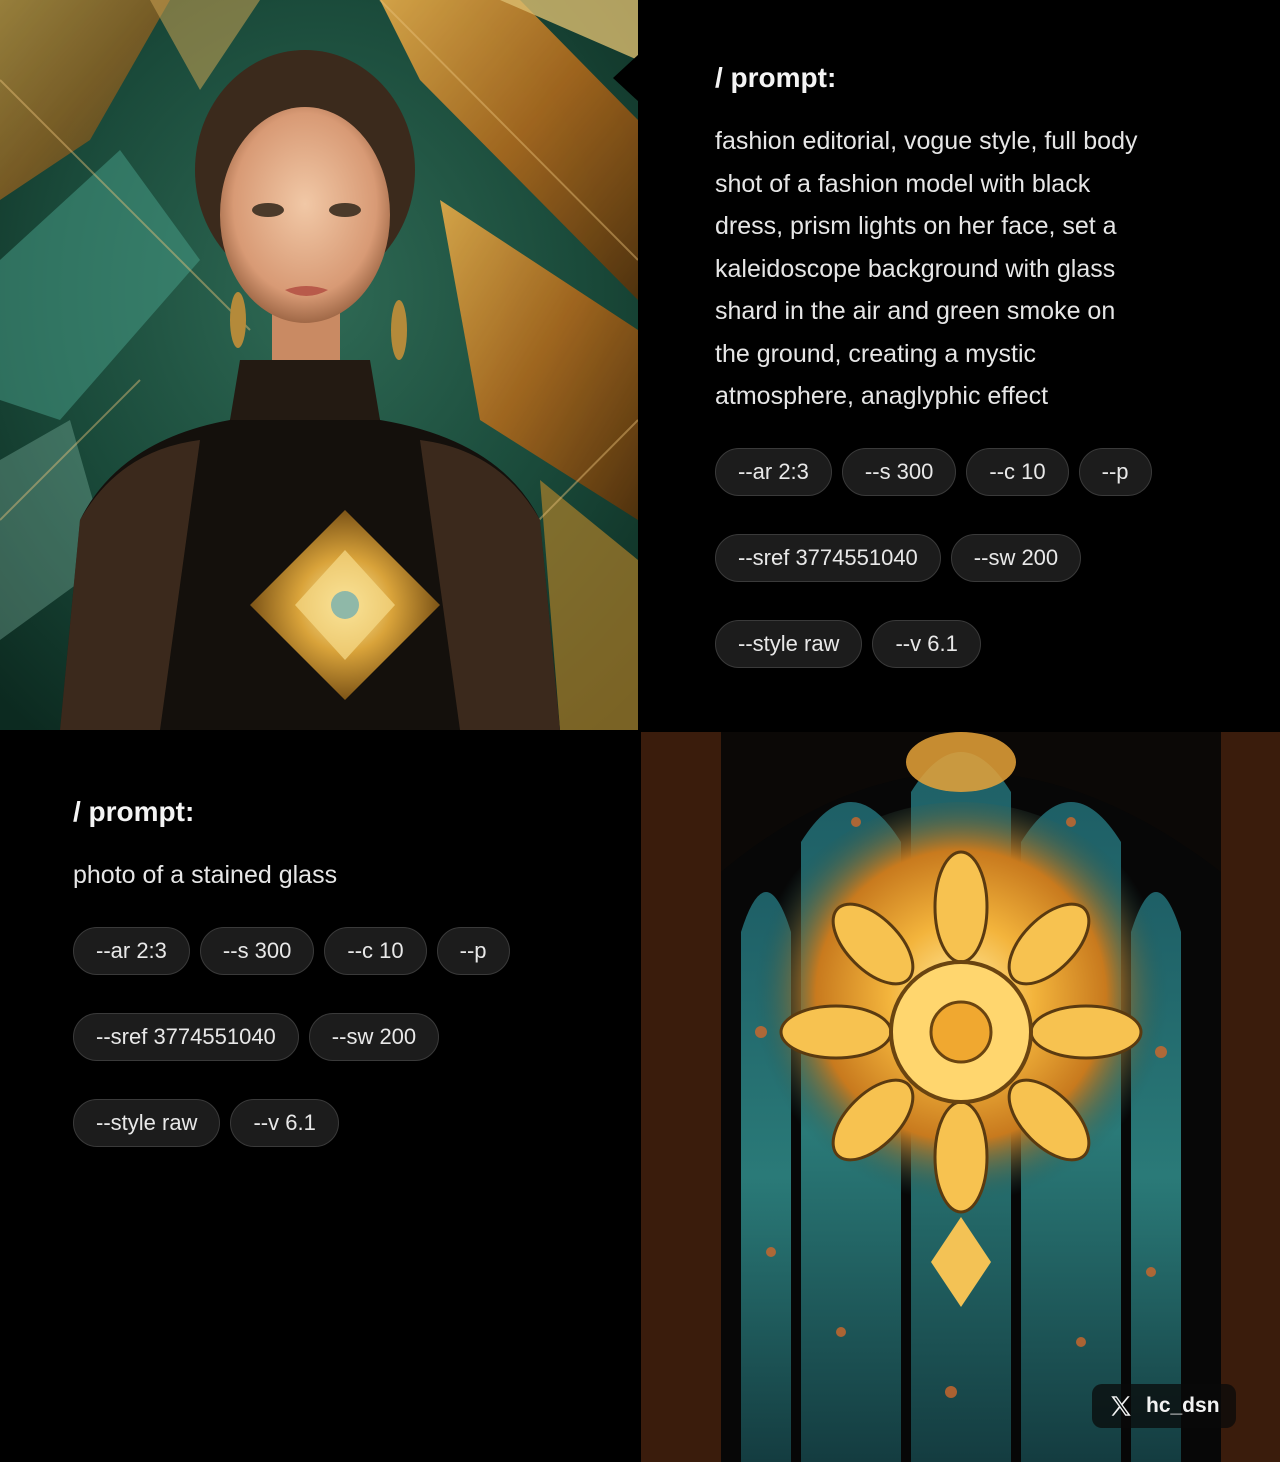  I want to click on prompt-line: dress, prism lights on her face, set a, so click(916, 226).